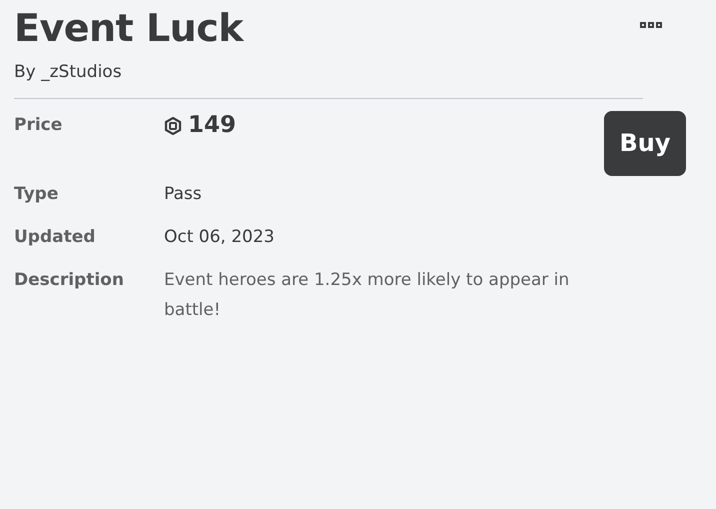  I want to click on price-value: 149, so click(212, 125).